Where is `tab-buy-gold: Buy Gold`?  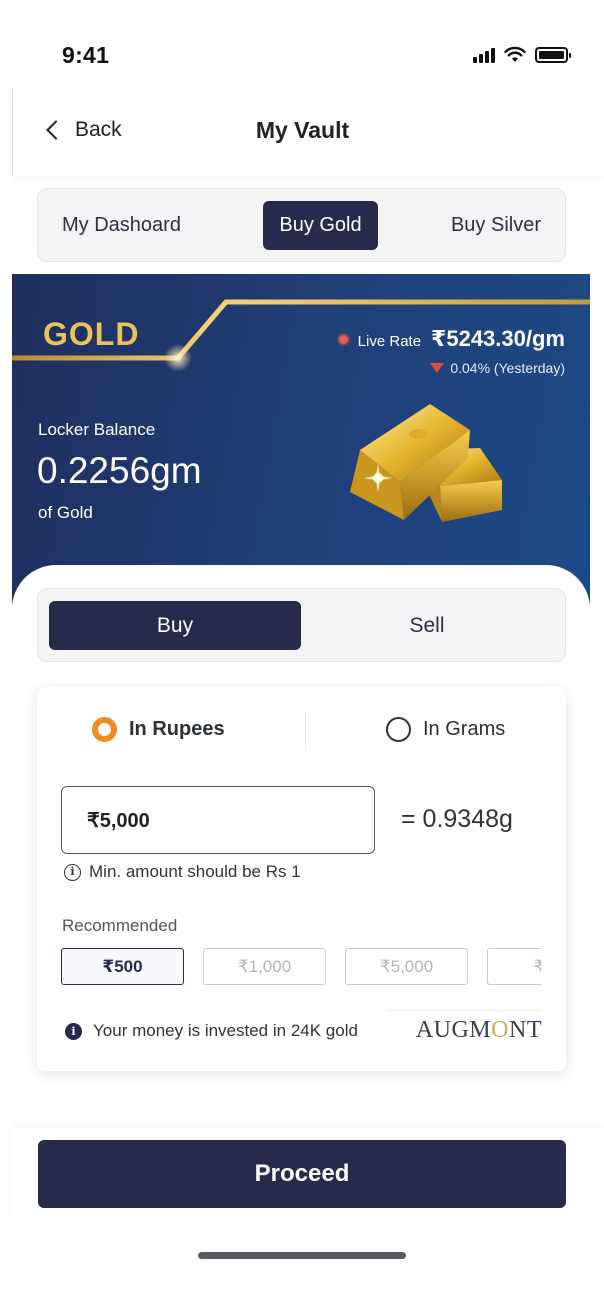
tab-buy-gold: Buy Gold is located at coordinates (320, 225).